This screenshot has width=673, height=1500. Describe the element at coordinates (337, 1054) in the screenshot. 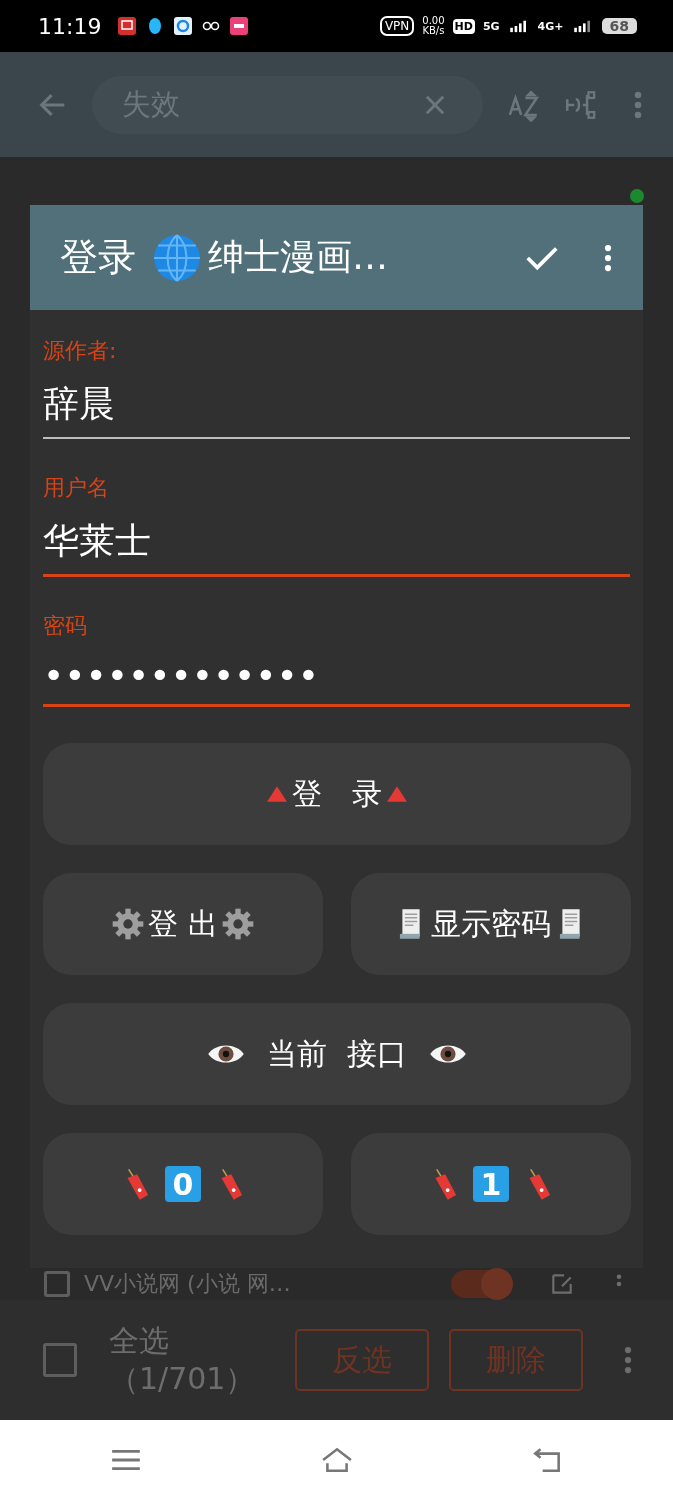

I see `action-button: 当前 接口` at that location.